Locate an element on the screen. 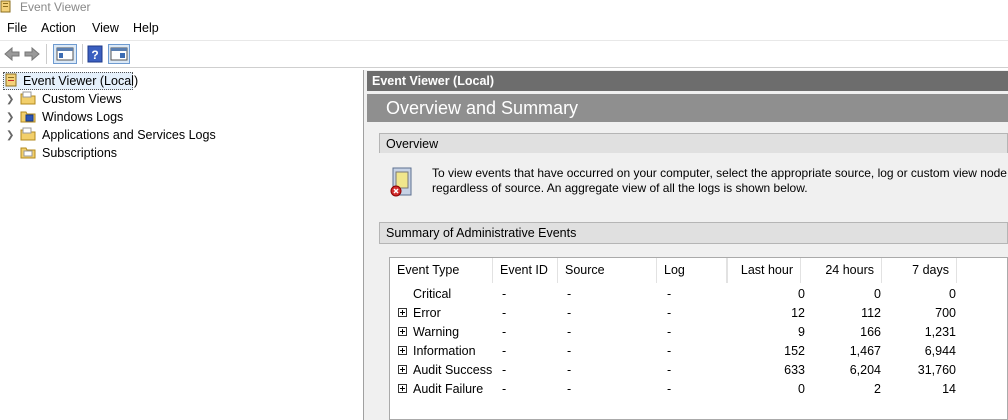  column-header-7-days: 7 days is located at coordinates (919, 270).